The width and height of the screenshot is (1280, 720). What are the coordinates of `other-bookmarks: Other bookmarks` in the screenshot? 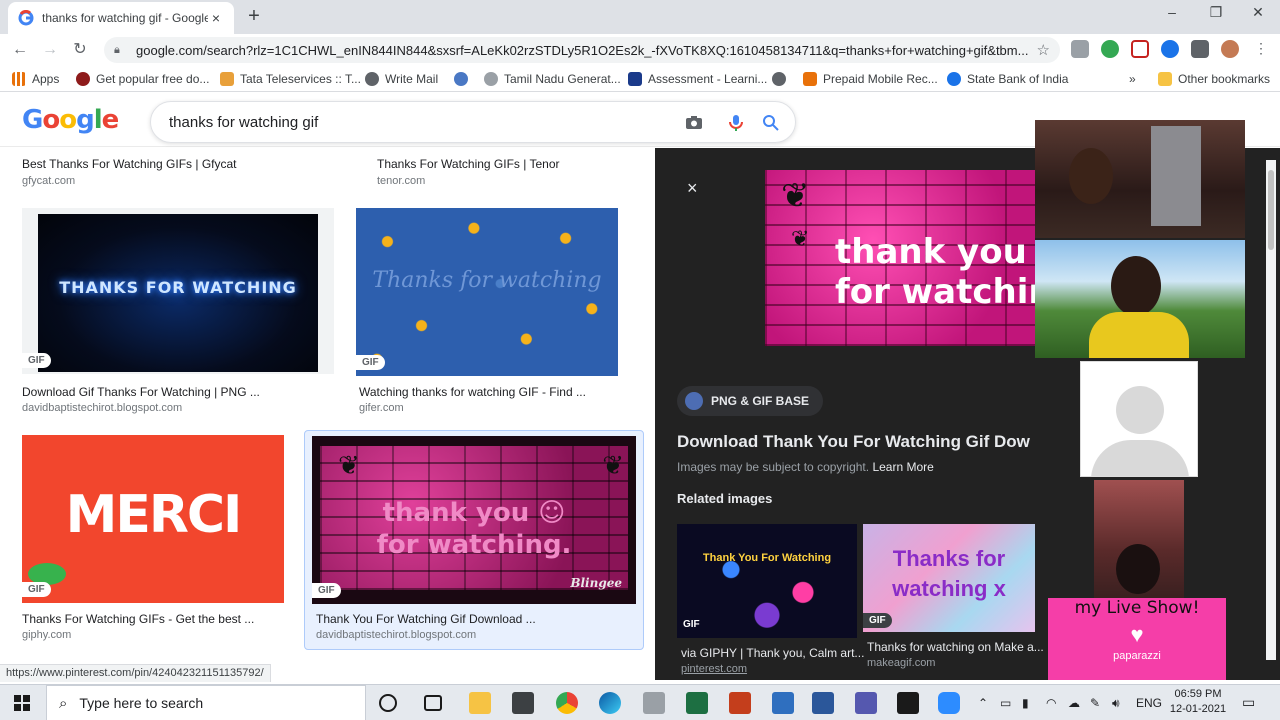 It's located at (1214, 79).